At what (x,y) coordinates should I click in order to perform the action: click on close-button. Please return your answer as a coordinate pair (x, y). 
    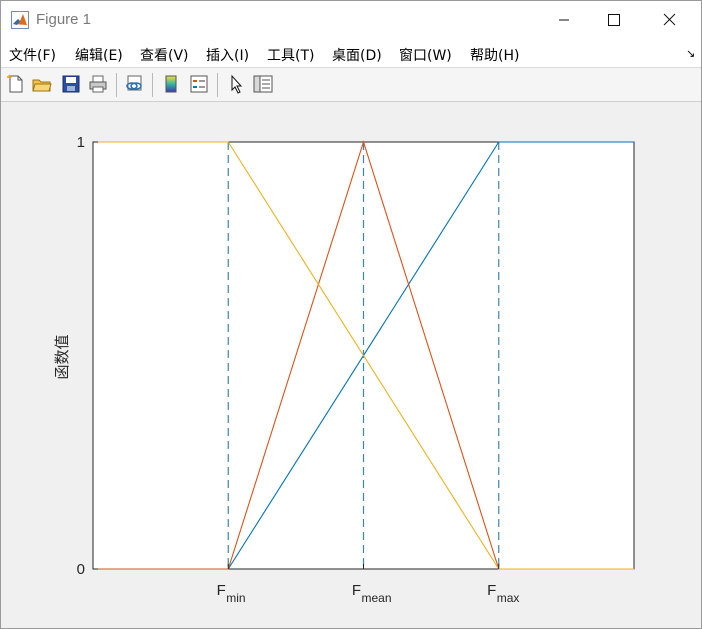
    Looking at the image, I should click on (669, 20).